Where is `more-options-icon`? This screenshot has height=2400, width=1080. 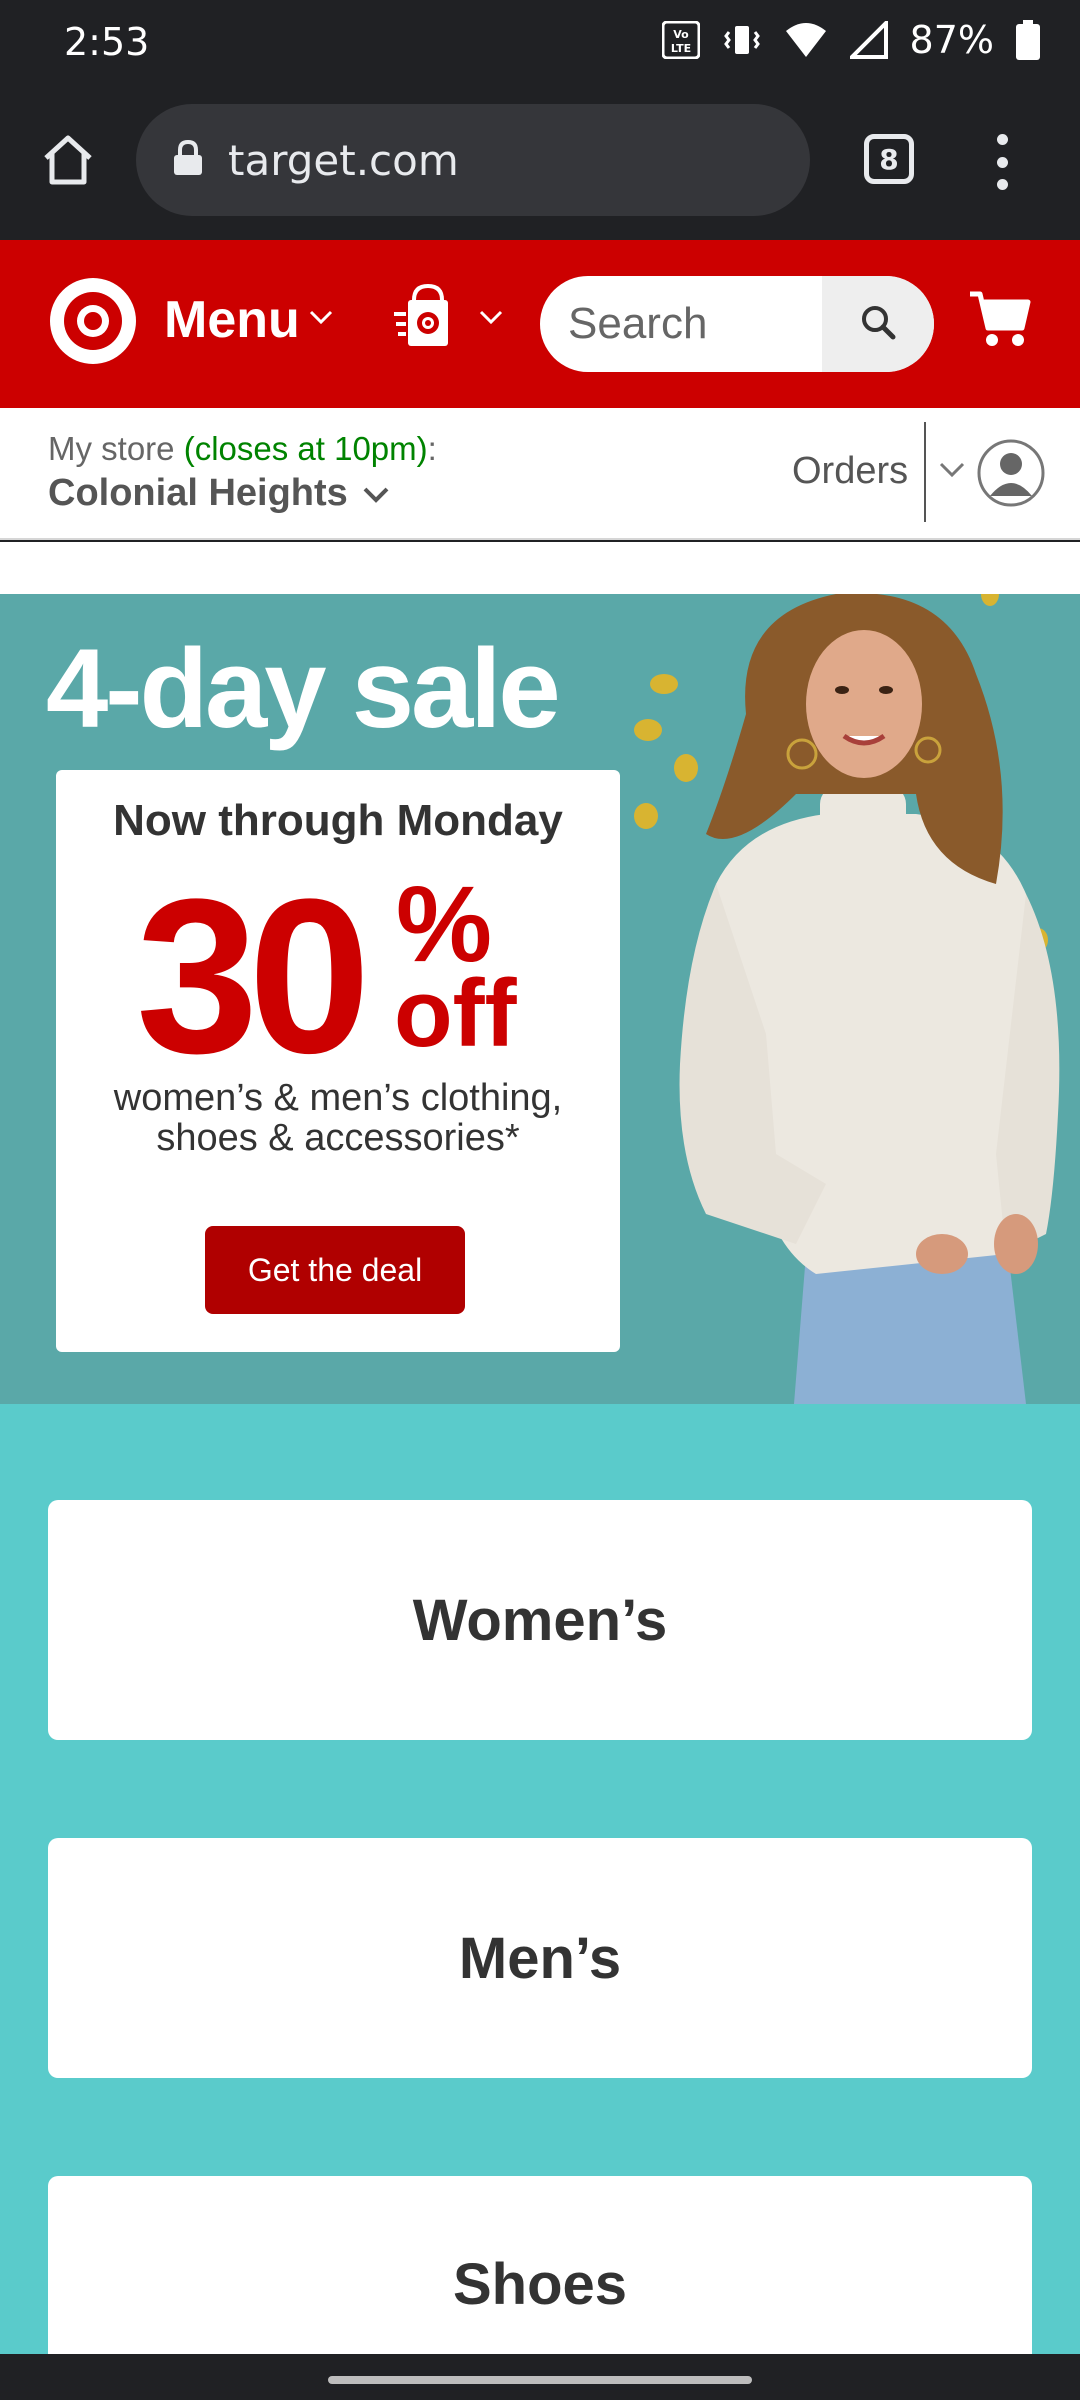 more-options-icon is located at coordinates (1002, 162).